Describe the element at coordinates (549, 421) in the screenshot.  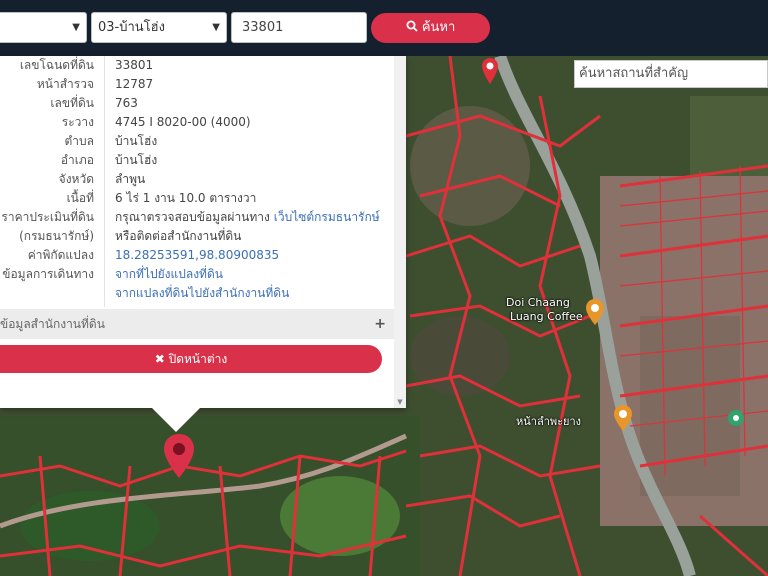
I see `map-label-place-south: หน้าลำพะยาง` at that location.